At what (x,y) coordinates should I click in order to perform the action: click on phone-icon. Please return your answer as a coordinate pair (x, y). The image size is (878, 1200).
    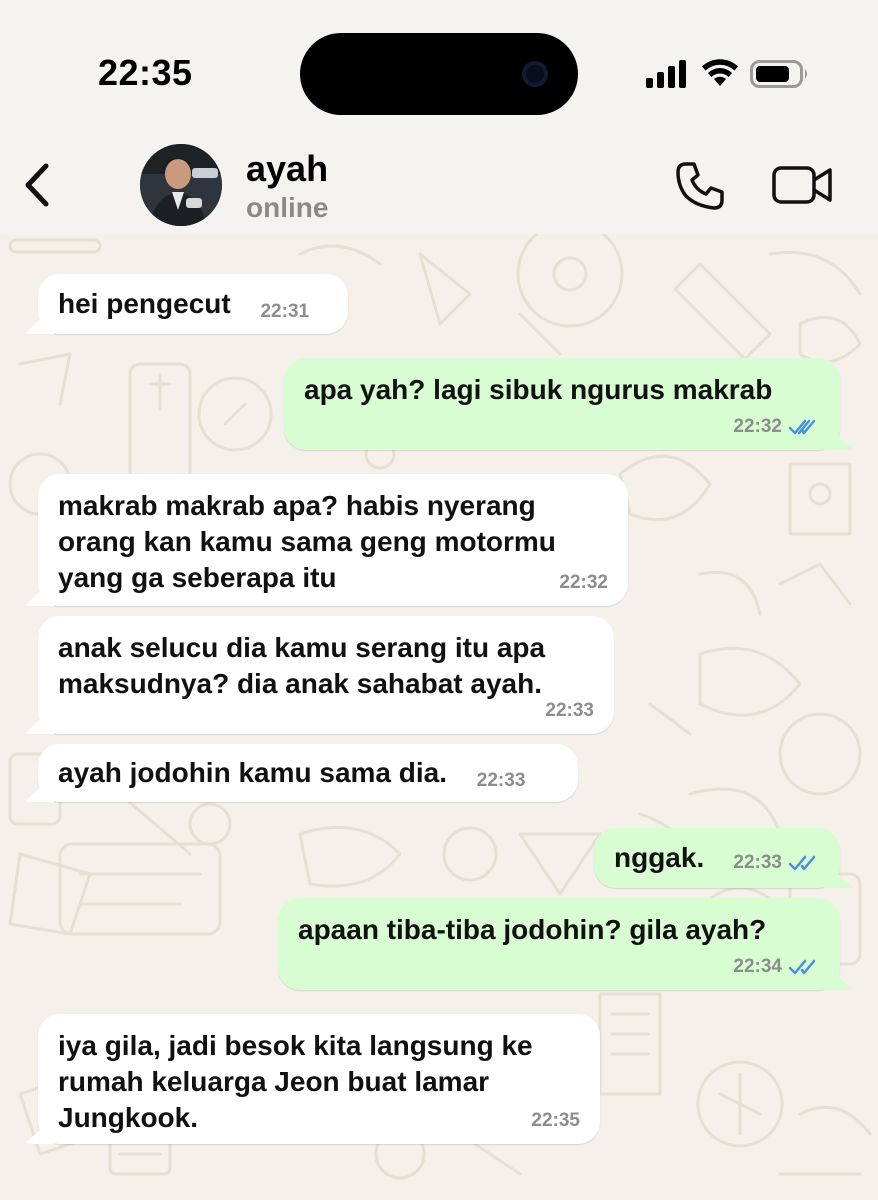
    Looking at the image, I should click on (700, 186).